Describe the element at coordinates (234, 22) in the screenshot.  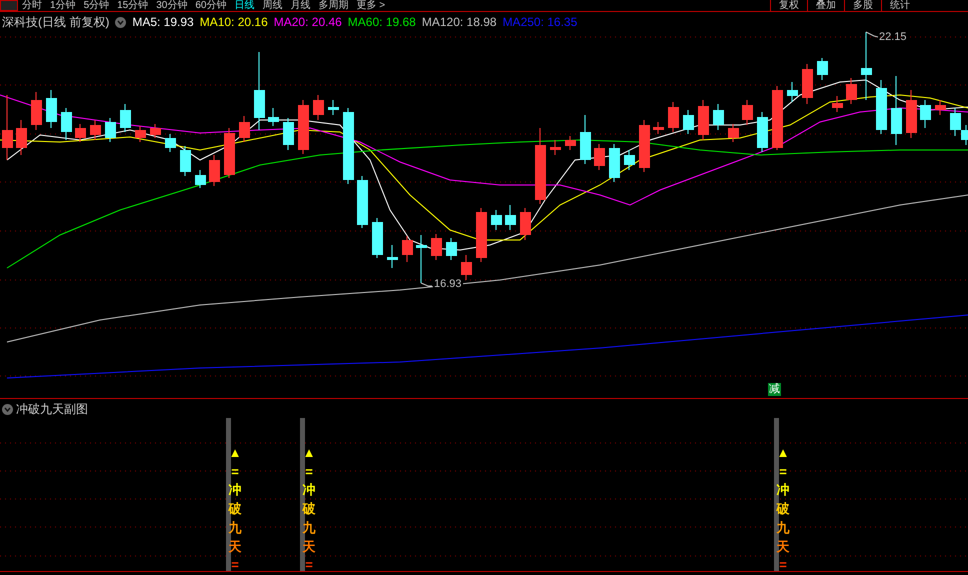
I see `ma-legend-value: MA10: 20.16` at that location.